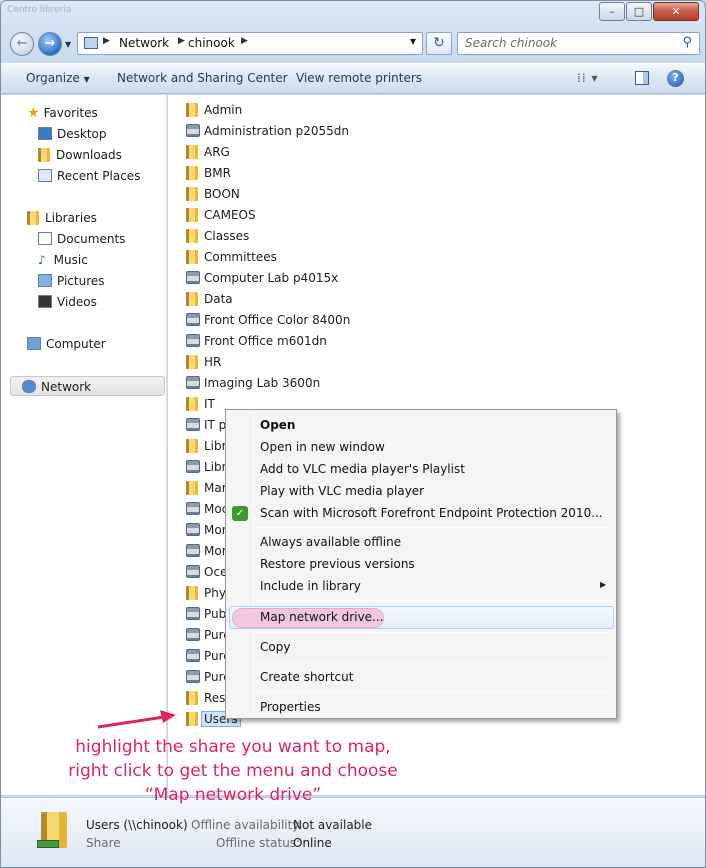 The height and width of the screenshot is (868, 706). Describe the element at coordinates (63, 260) in the screenshot. I see `nav-music: ♪ Music` at that location.